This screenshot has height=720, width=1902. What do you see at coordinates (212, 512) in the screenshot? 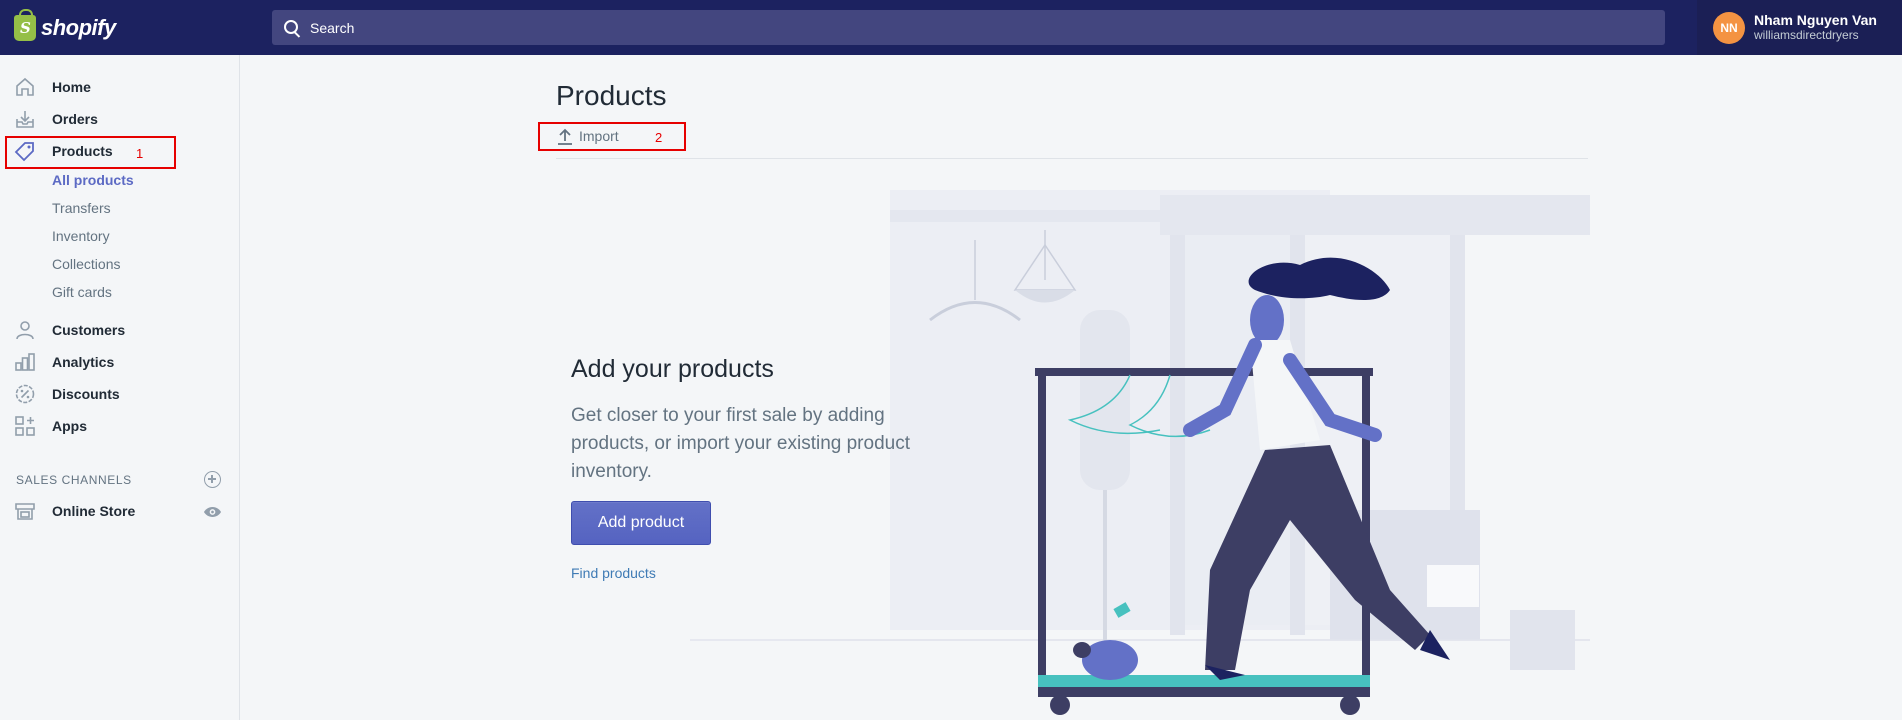
I see `eye-icon` at bounding box center [212, 512].